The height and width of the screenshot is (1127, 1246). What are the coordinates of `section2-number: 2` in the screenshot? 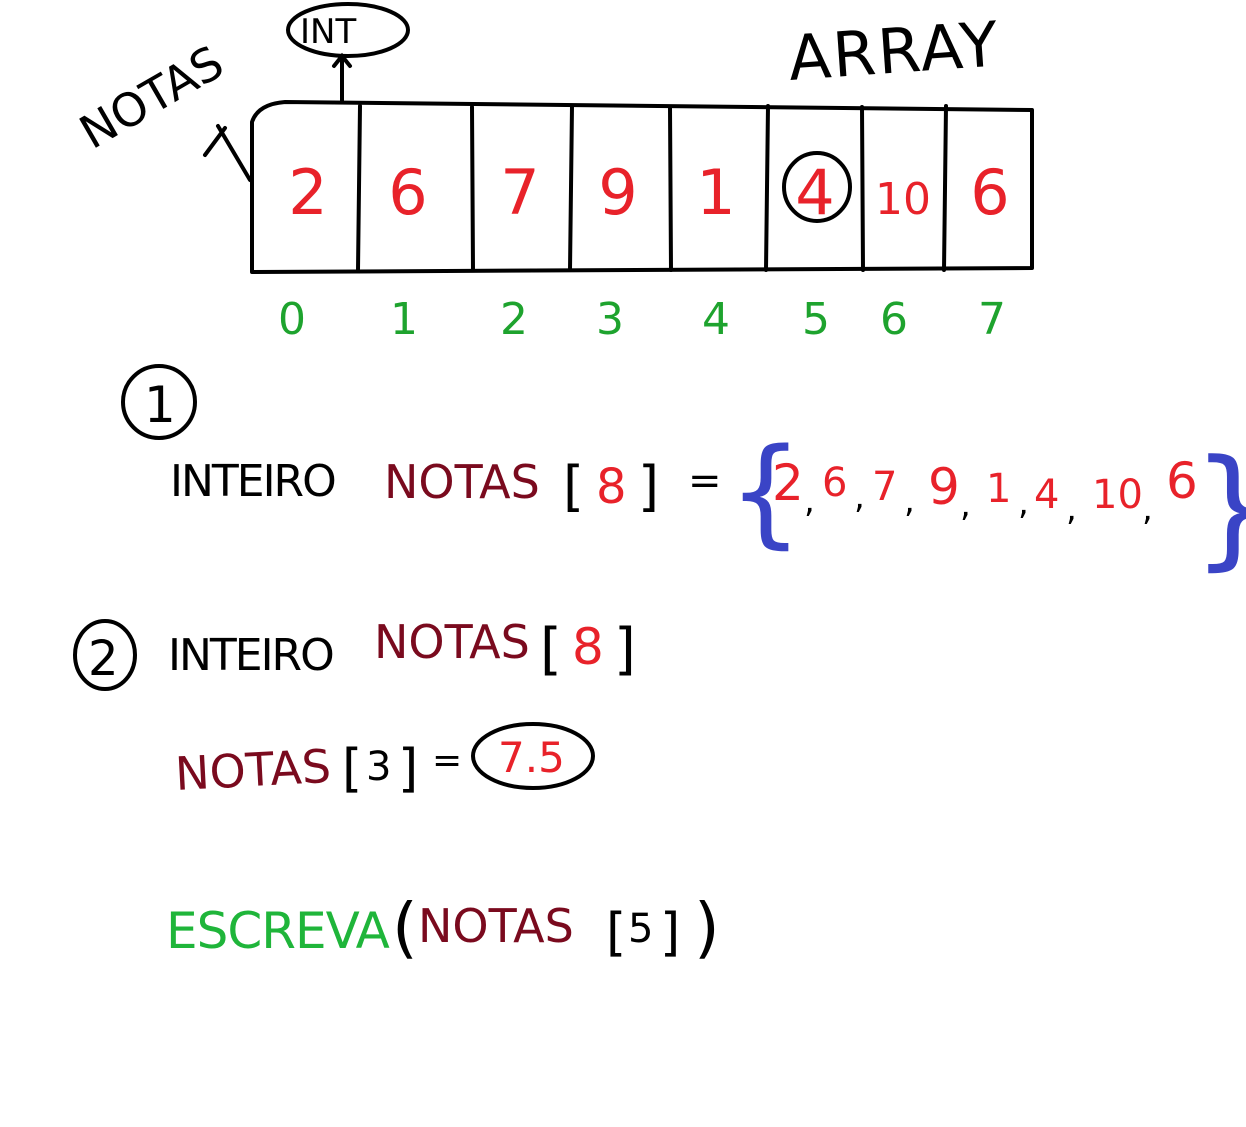 It's located at (103, 659).